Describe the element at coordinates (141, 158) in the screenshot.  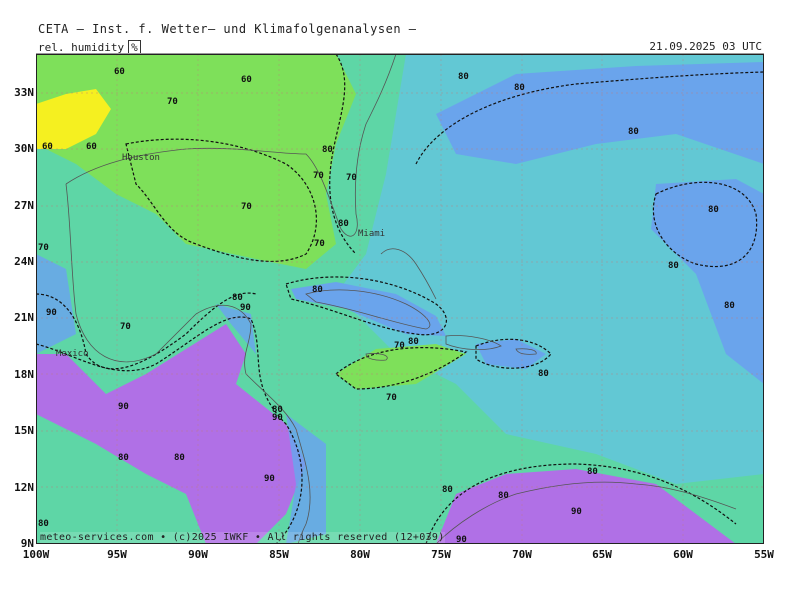
I see `city-label-houston: Houston` at that location.